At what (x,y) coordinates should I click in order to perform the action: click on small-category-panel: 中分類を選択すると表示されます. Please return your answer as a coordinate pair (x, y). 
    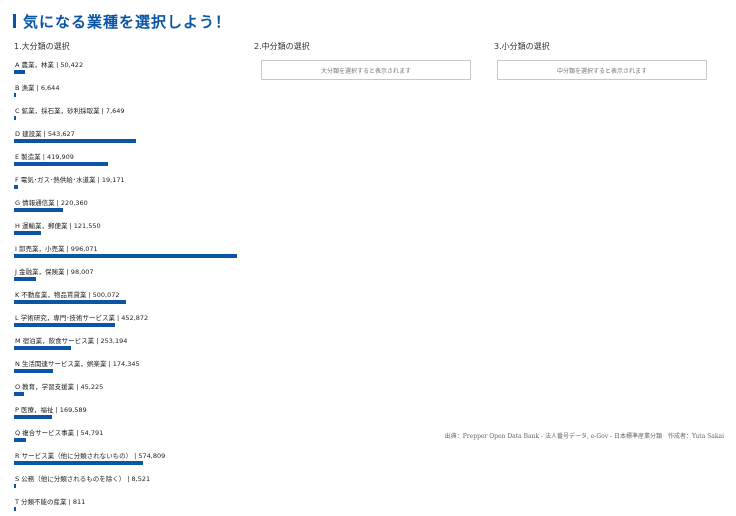
    Looking at the image, I should click on (602, 70).